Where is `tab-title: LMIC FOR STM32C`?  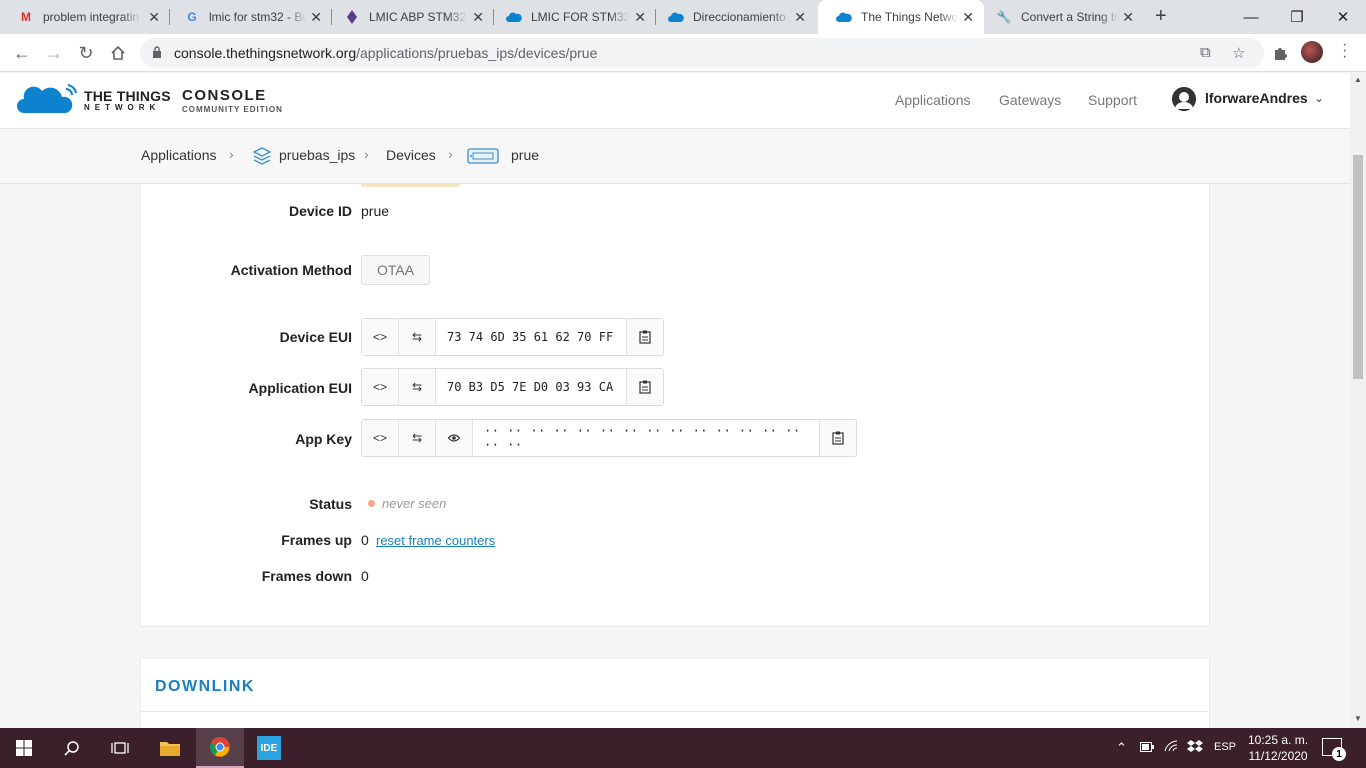 tab-title: LMIC FOR STM32C is located at coordinates (580, 17).